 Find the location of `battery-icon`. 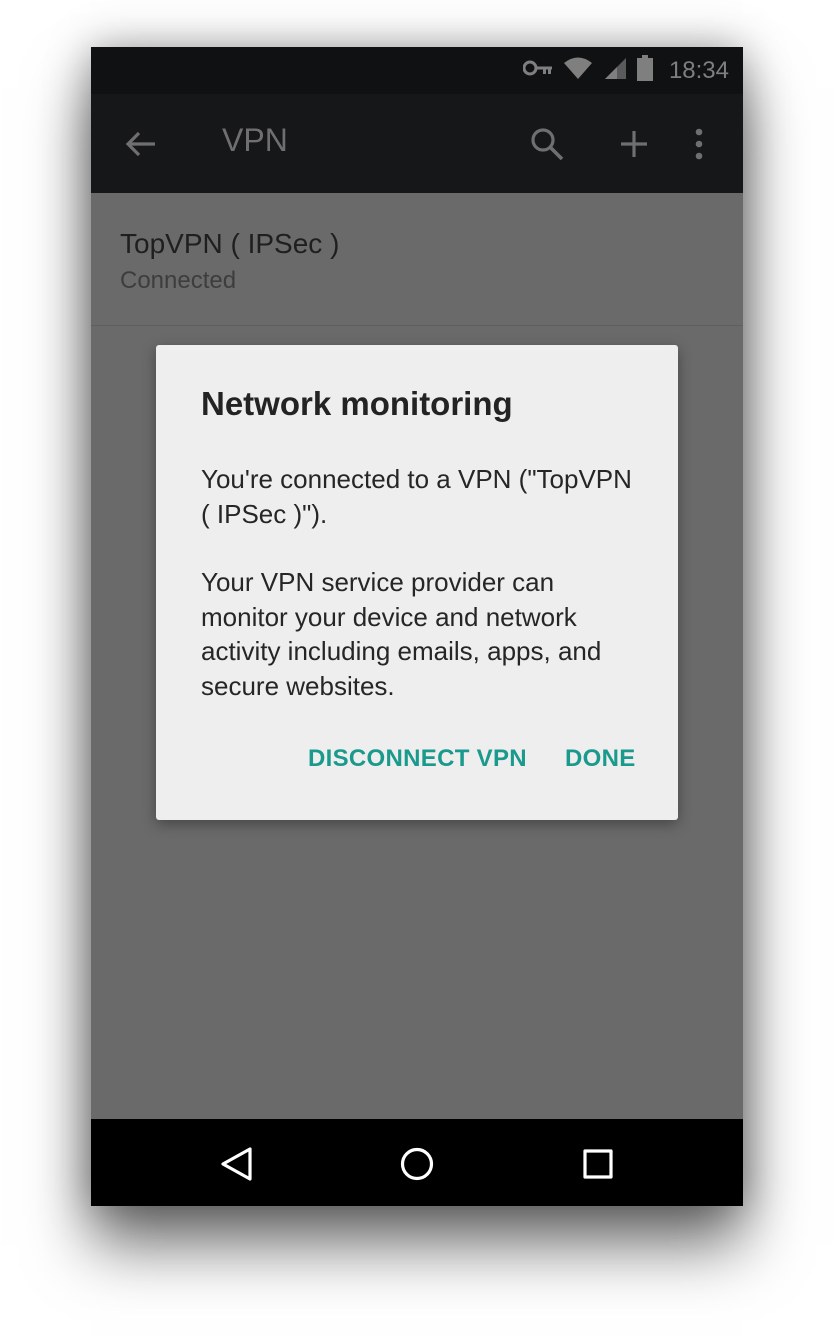

battery-icon is located at coordinates (644, 70).